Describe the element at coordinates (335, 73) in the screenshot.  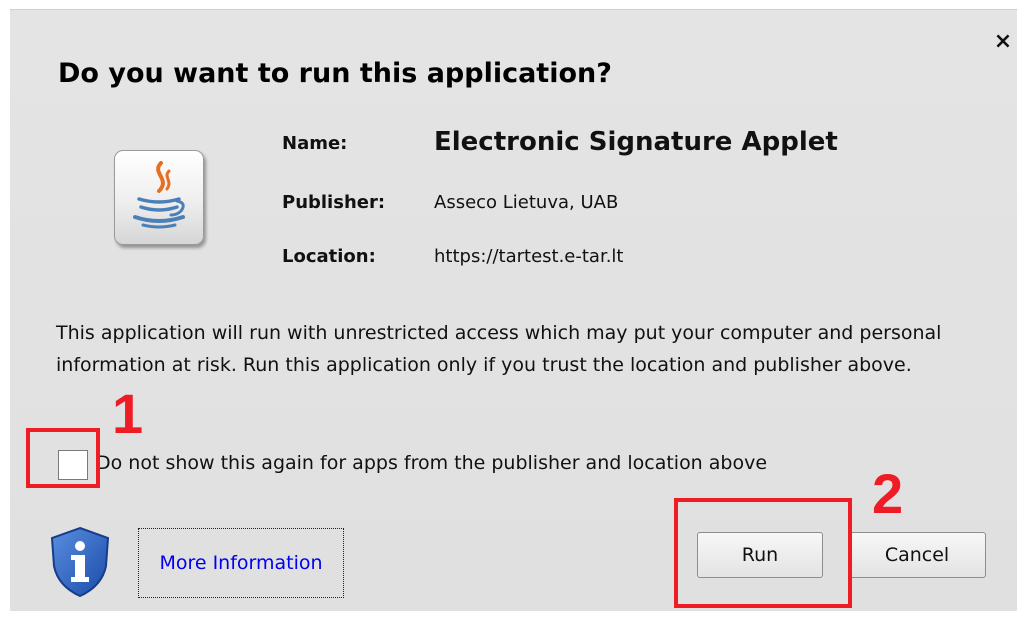
I see `dialog-title: Do you want to run this application?` at that location.